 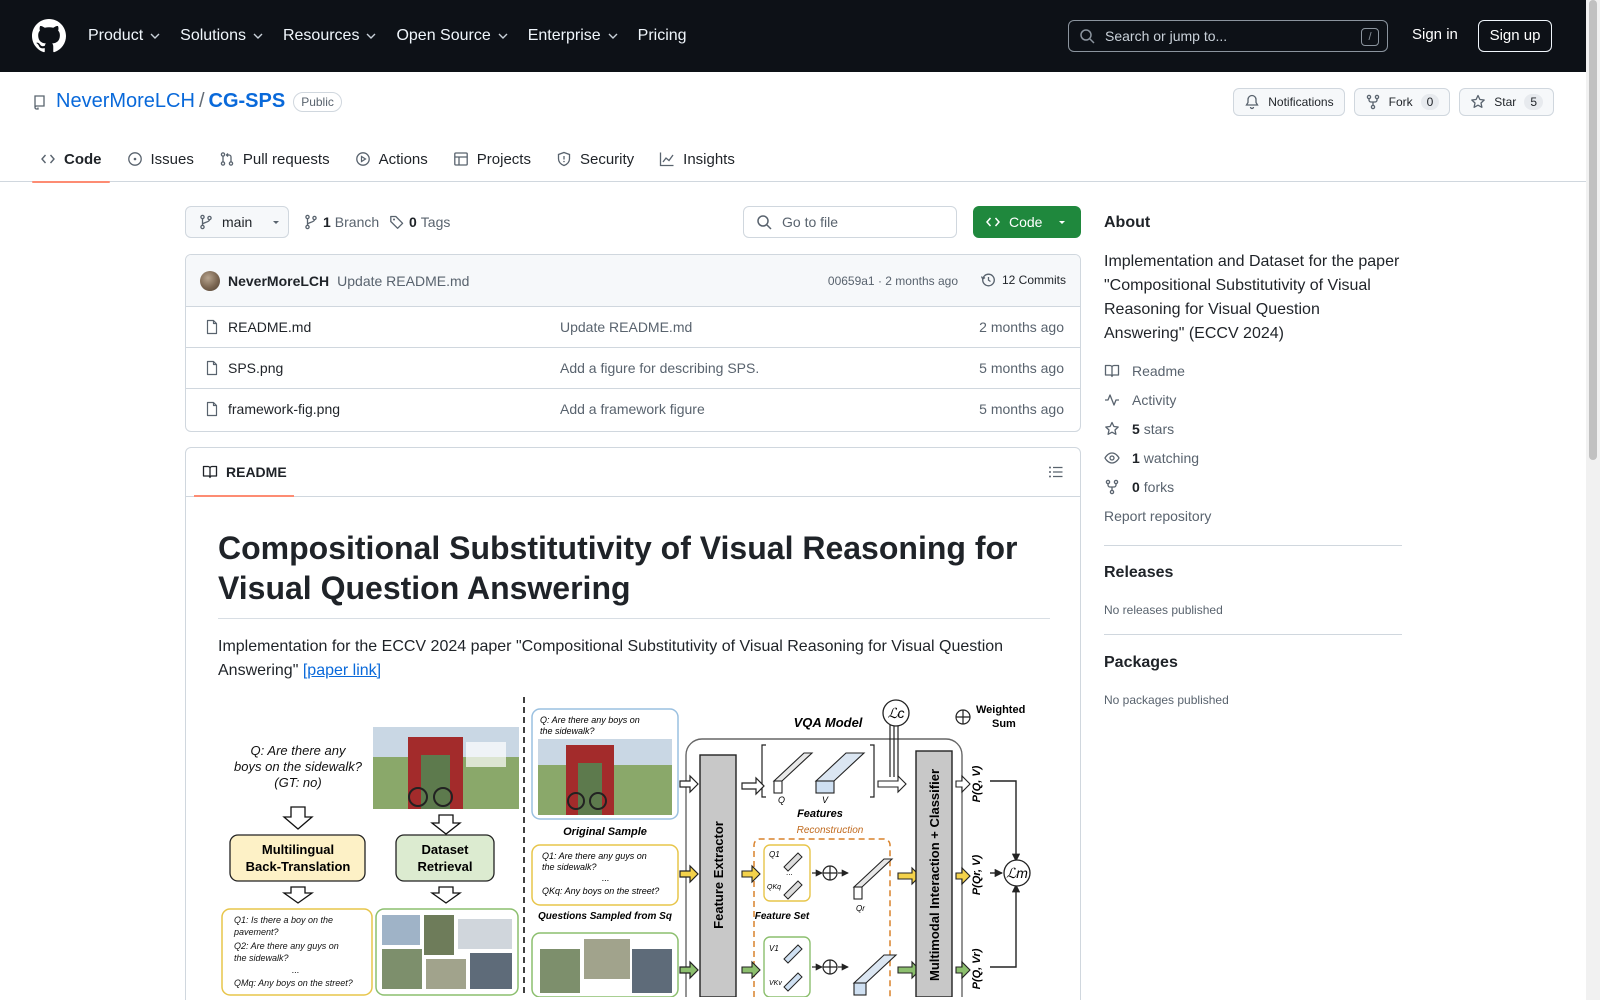 I want to click on releases-heading: Releases, so click(x=1138, y=573).